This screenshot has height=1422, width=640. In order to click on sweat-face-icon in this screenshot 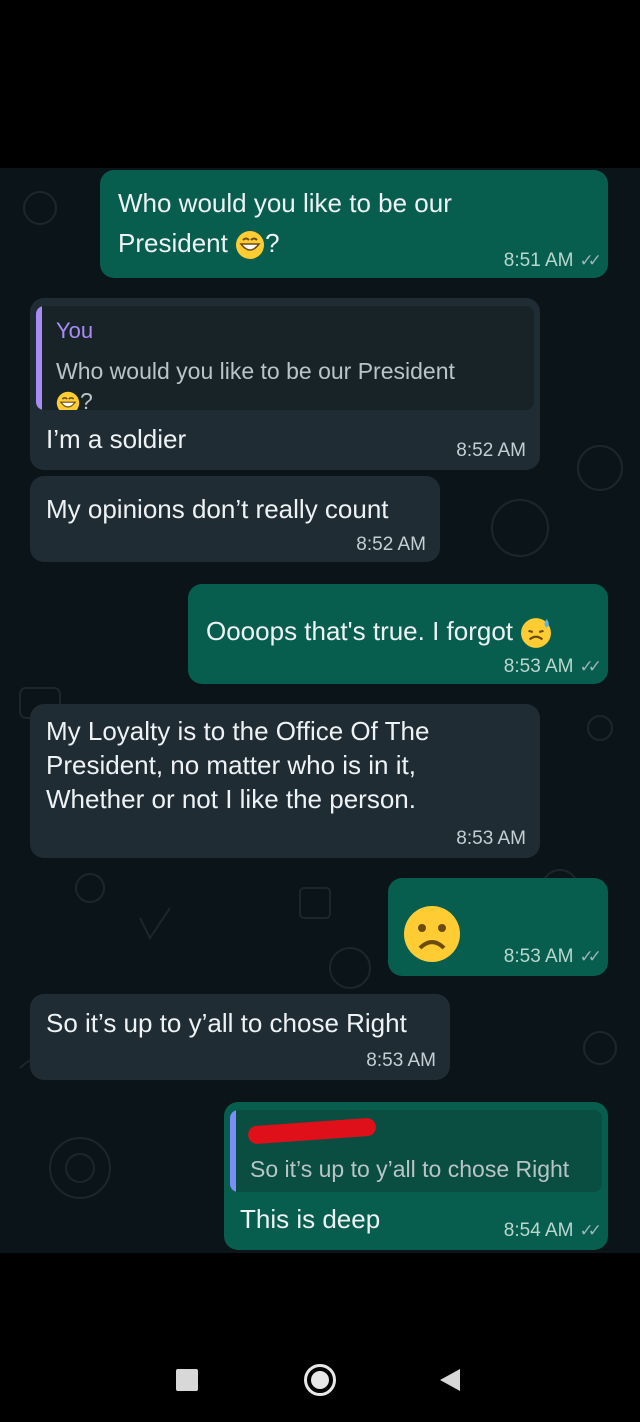, I will do `click(536, 633)`.